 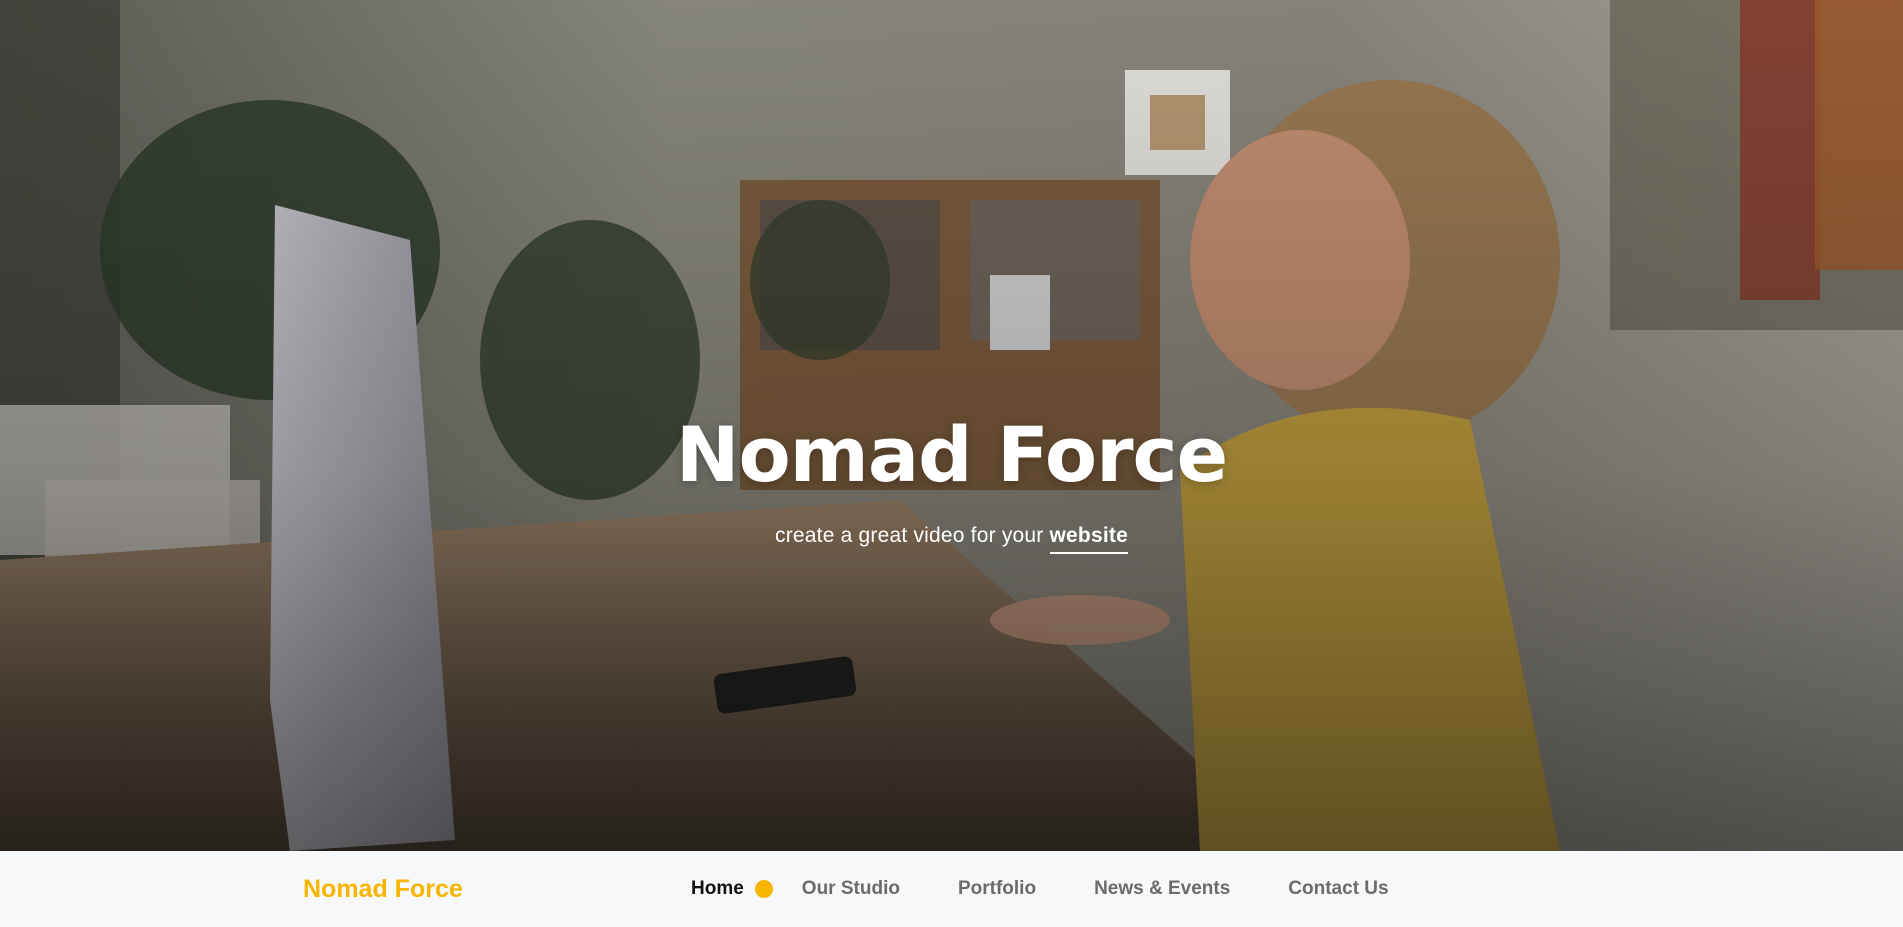 What do you see at coordinates (912, 535) in the screenshot?
I see `hero-subtitle-text: create a great video for your` at bounding box center [912, 535].